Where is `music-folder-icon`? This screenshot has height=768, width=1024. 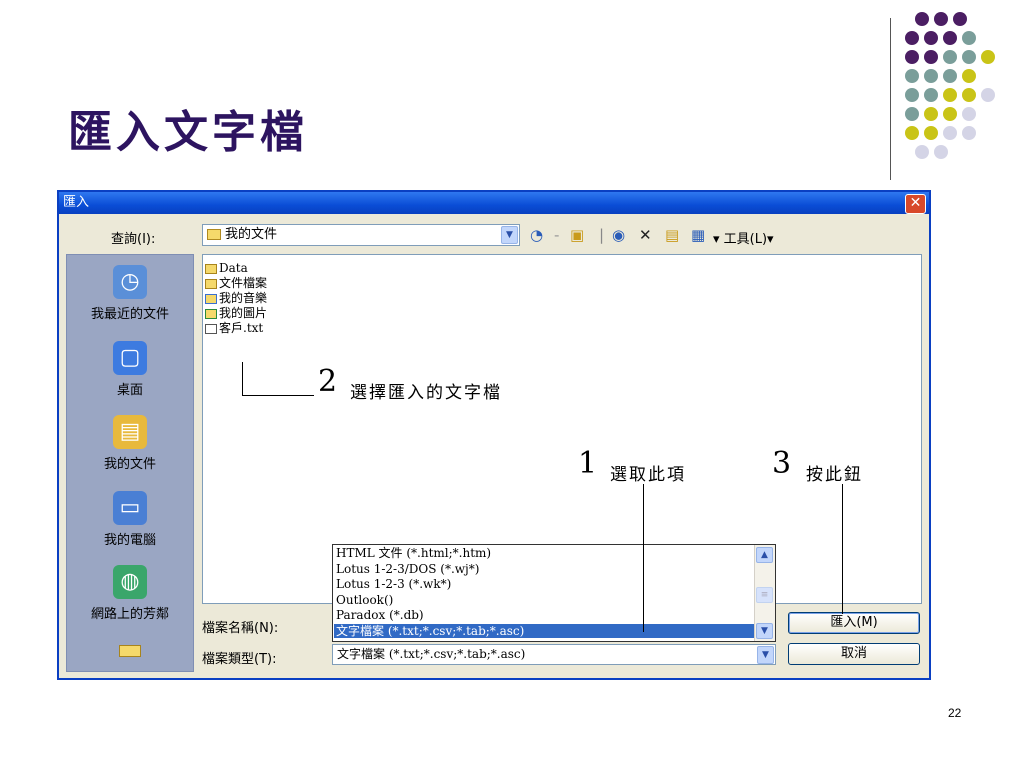
music-folder-icon is located at coordinates (211, 298).